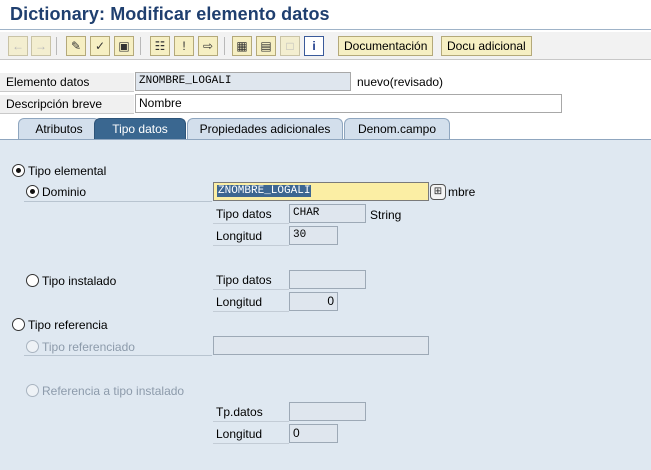 This screenshot has width=651, height=470. What do you see at coordinates (76, 46) in the screenshot?
I see `display-change-icon: ✎` at bounding box center [76, 46].